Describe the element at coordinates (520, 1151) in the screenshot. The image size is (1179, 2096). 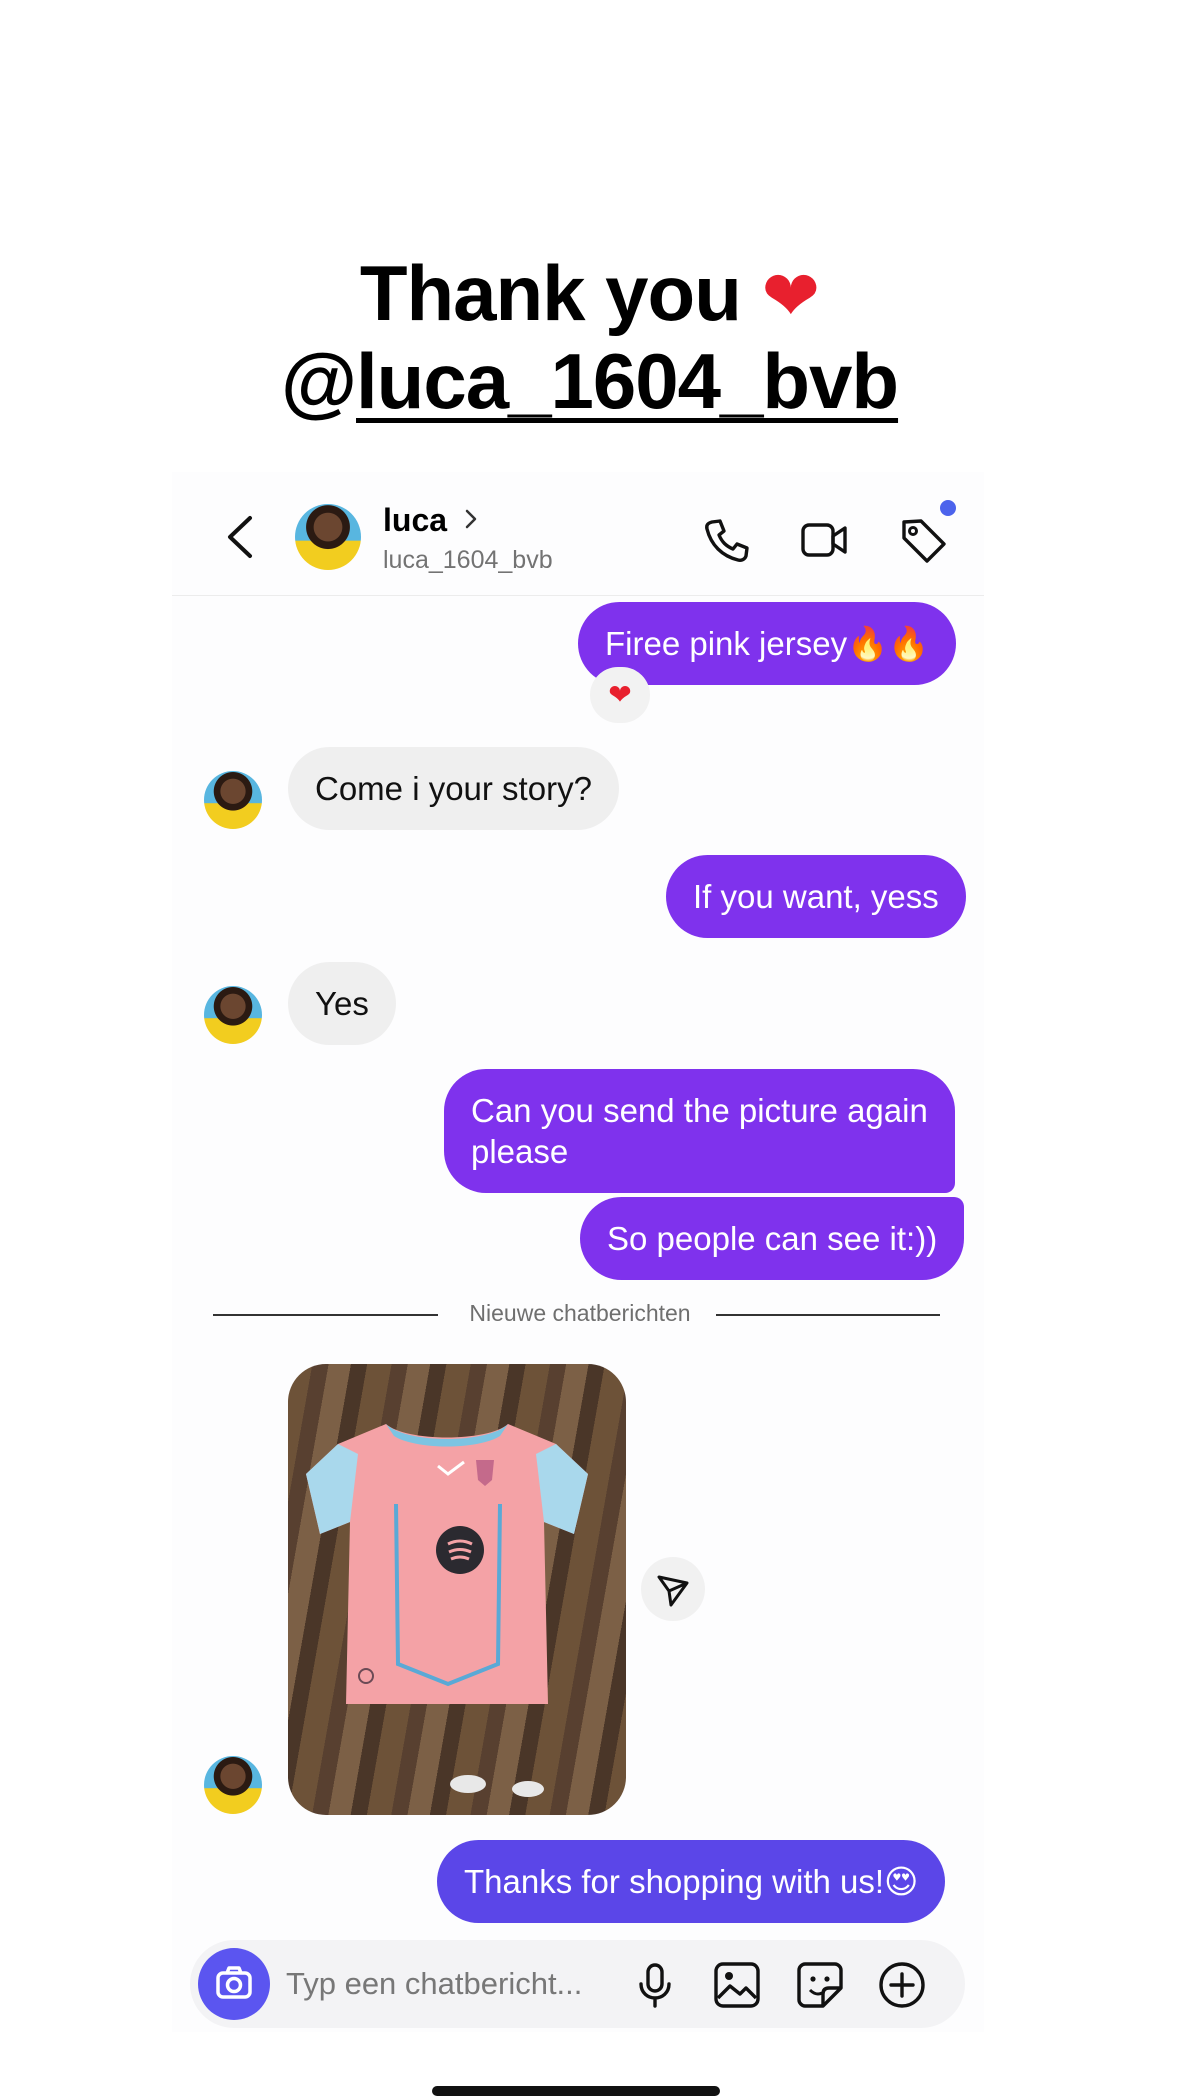
I see `message-line: please` at that location.